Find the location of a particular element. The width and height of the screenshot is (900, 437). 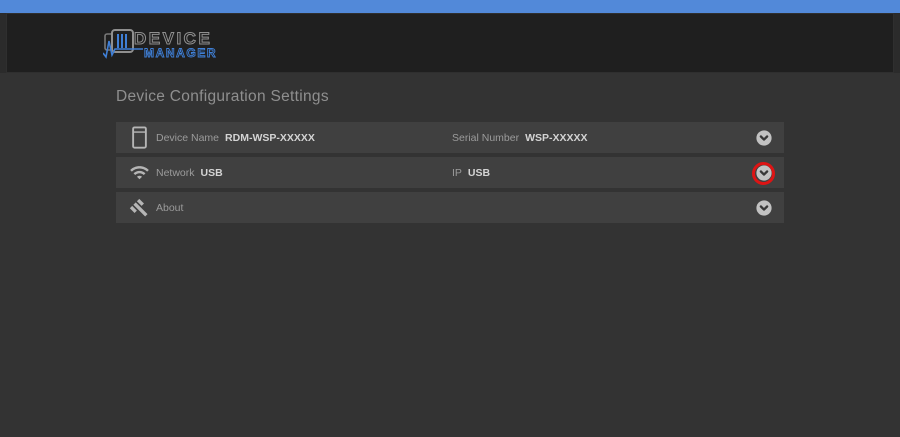

app-header-panel: DEVICE MANAGER is located at coordinates (450, 43).